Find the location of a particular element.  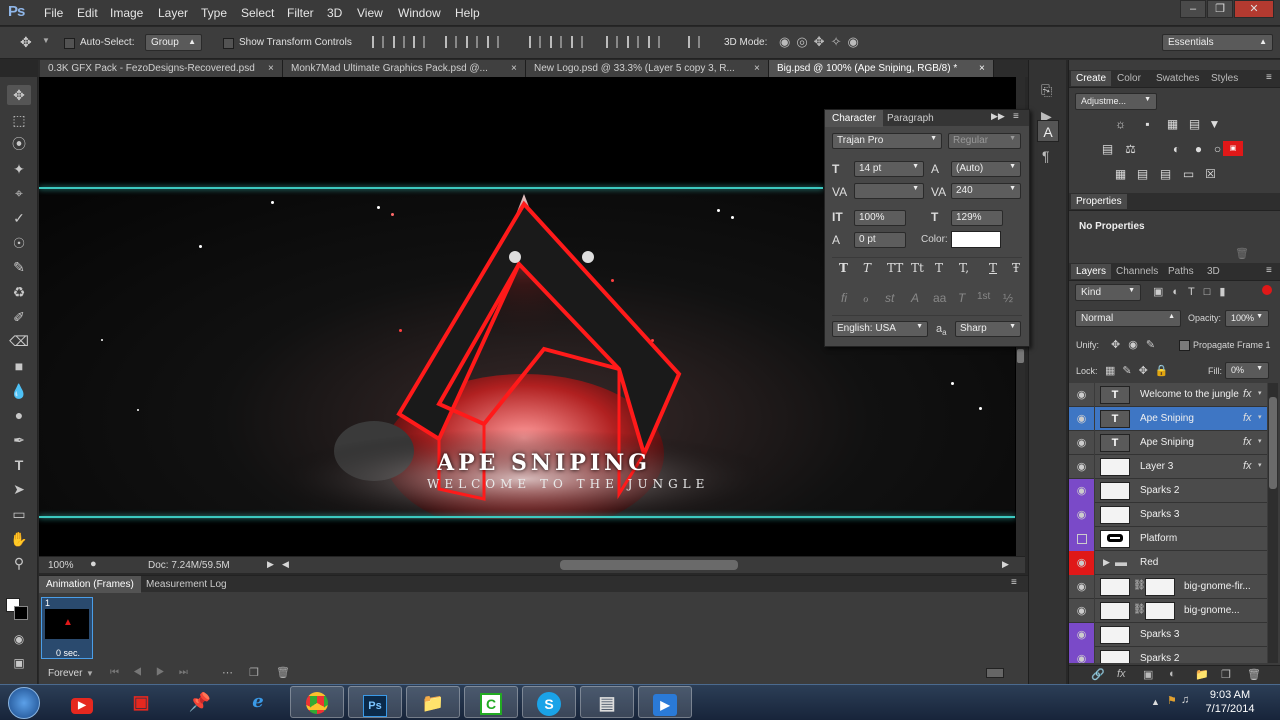

tab-color: Color is located at coordinates (1129, 78).